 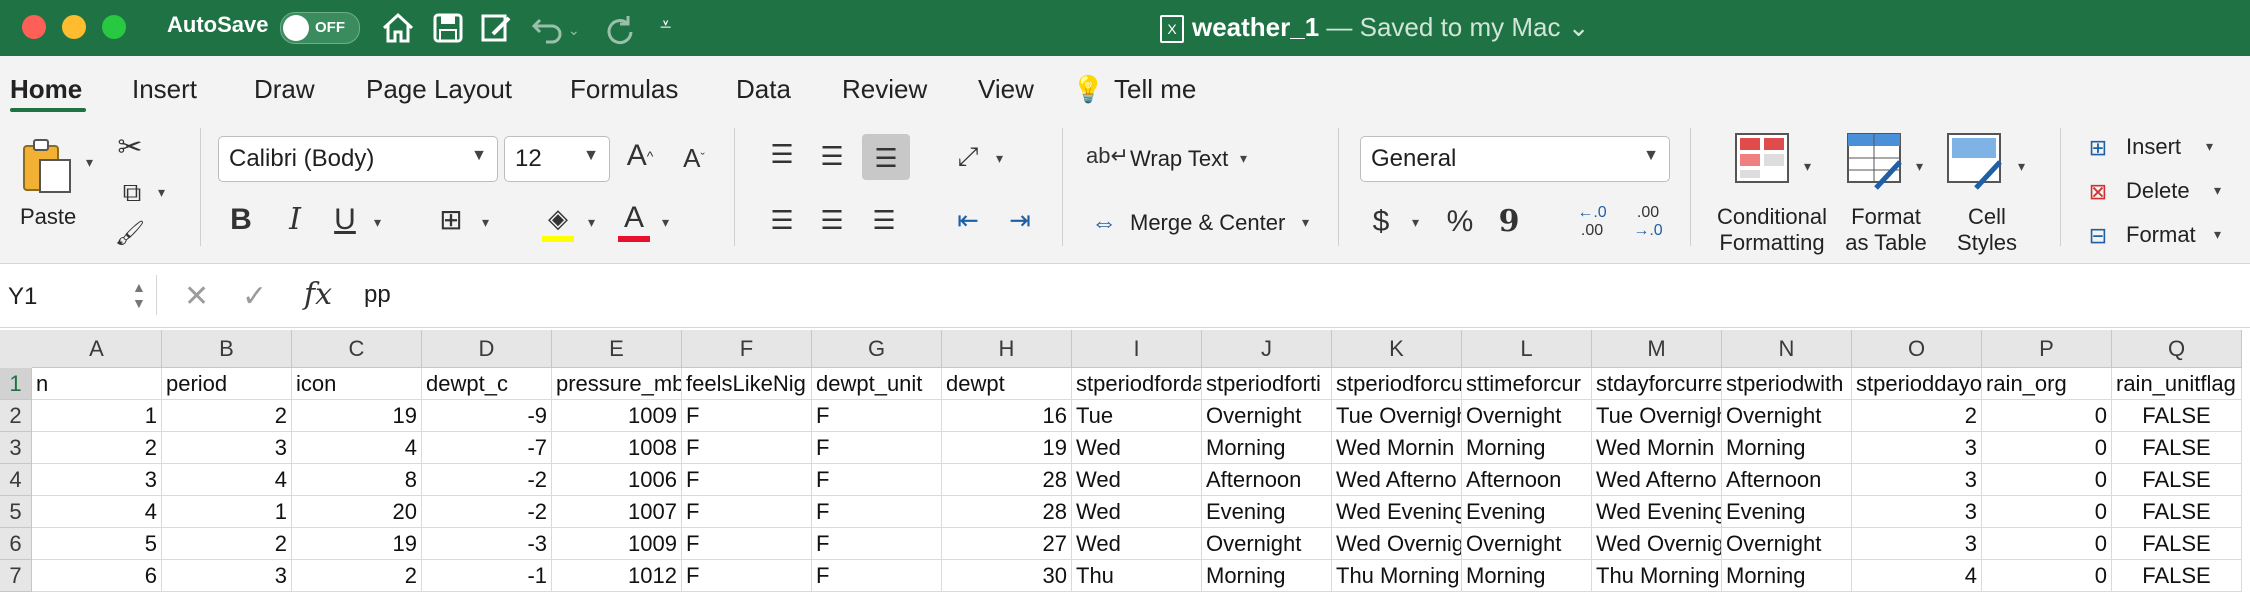 What do you see at coordinates (2177, 576) in the screenshot?
I see `cell-q7: FALSE` at bounding box center [2177, 576].